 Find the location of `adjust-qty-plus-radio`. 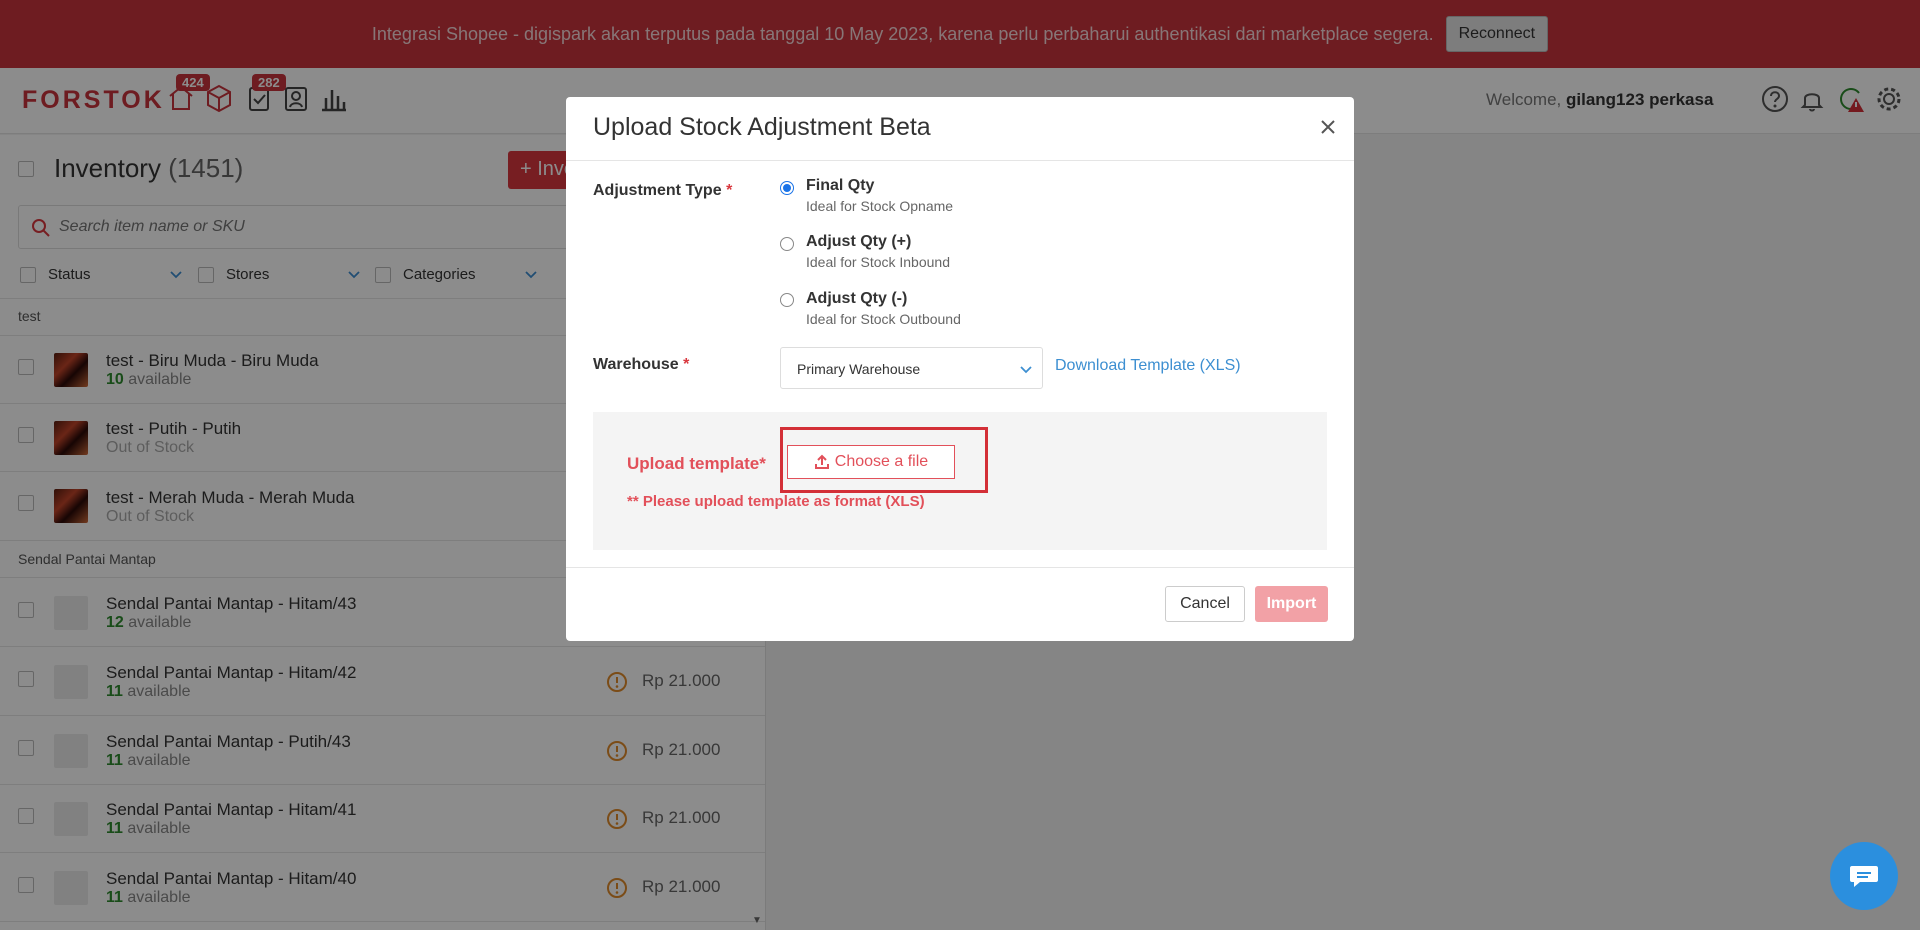

adjust-qty-plus-radio is located at coordinates (787, 244).